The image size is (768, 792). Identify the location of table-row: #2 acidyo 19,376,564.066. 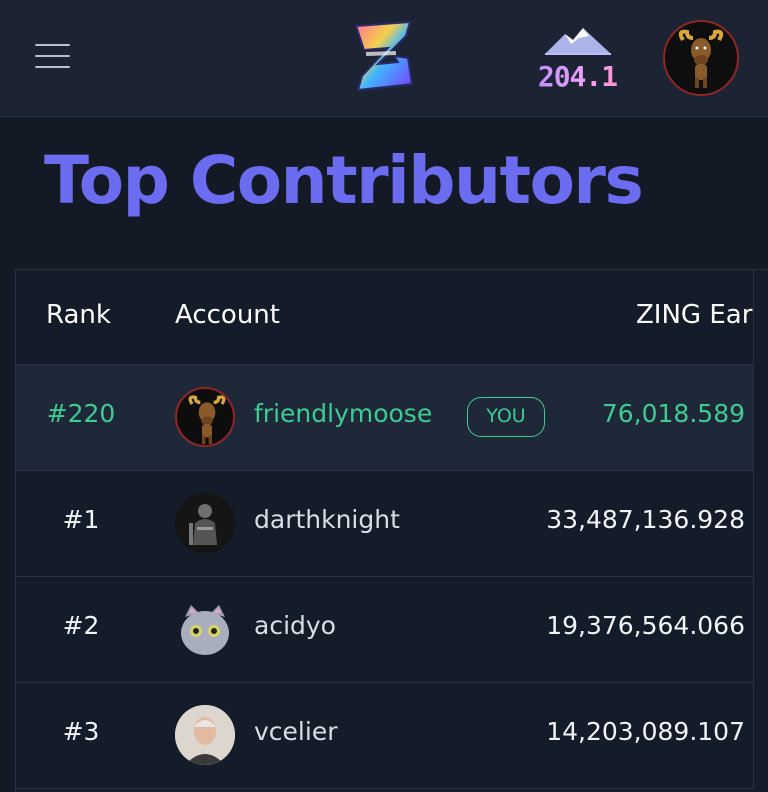
(385, 630).